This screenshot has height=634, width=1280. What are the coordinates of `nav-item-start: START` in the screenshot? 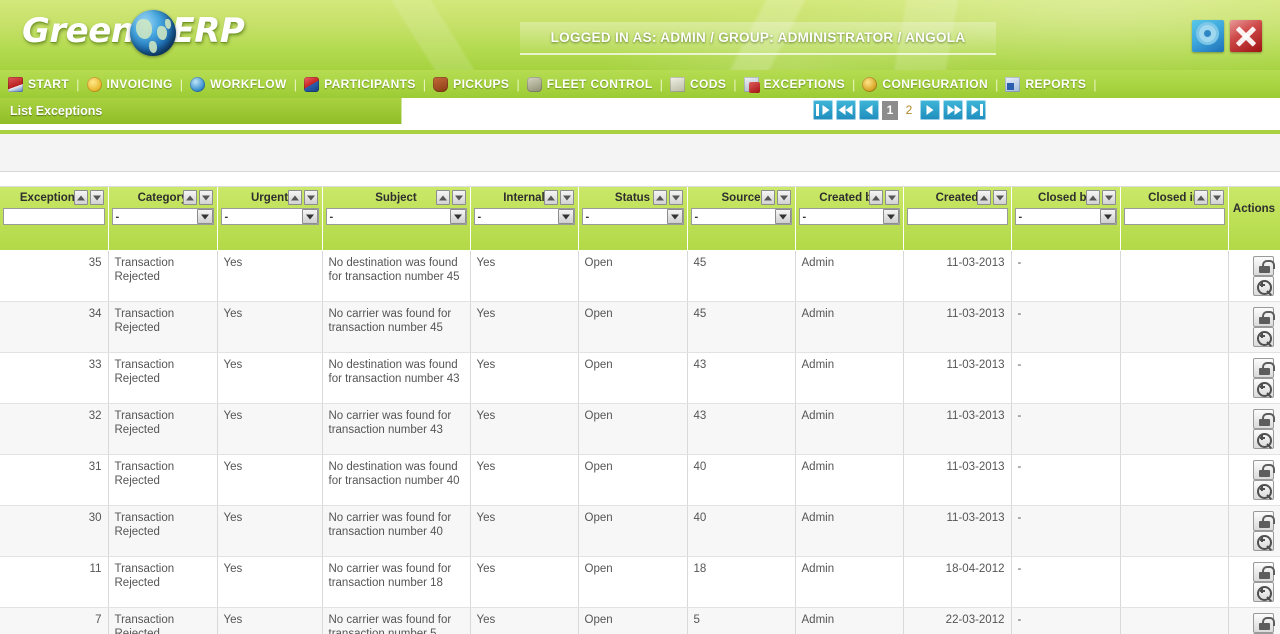 It's located at (38, 84).